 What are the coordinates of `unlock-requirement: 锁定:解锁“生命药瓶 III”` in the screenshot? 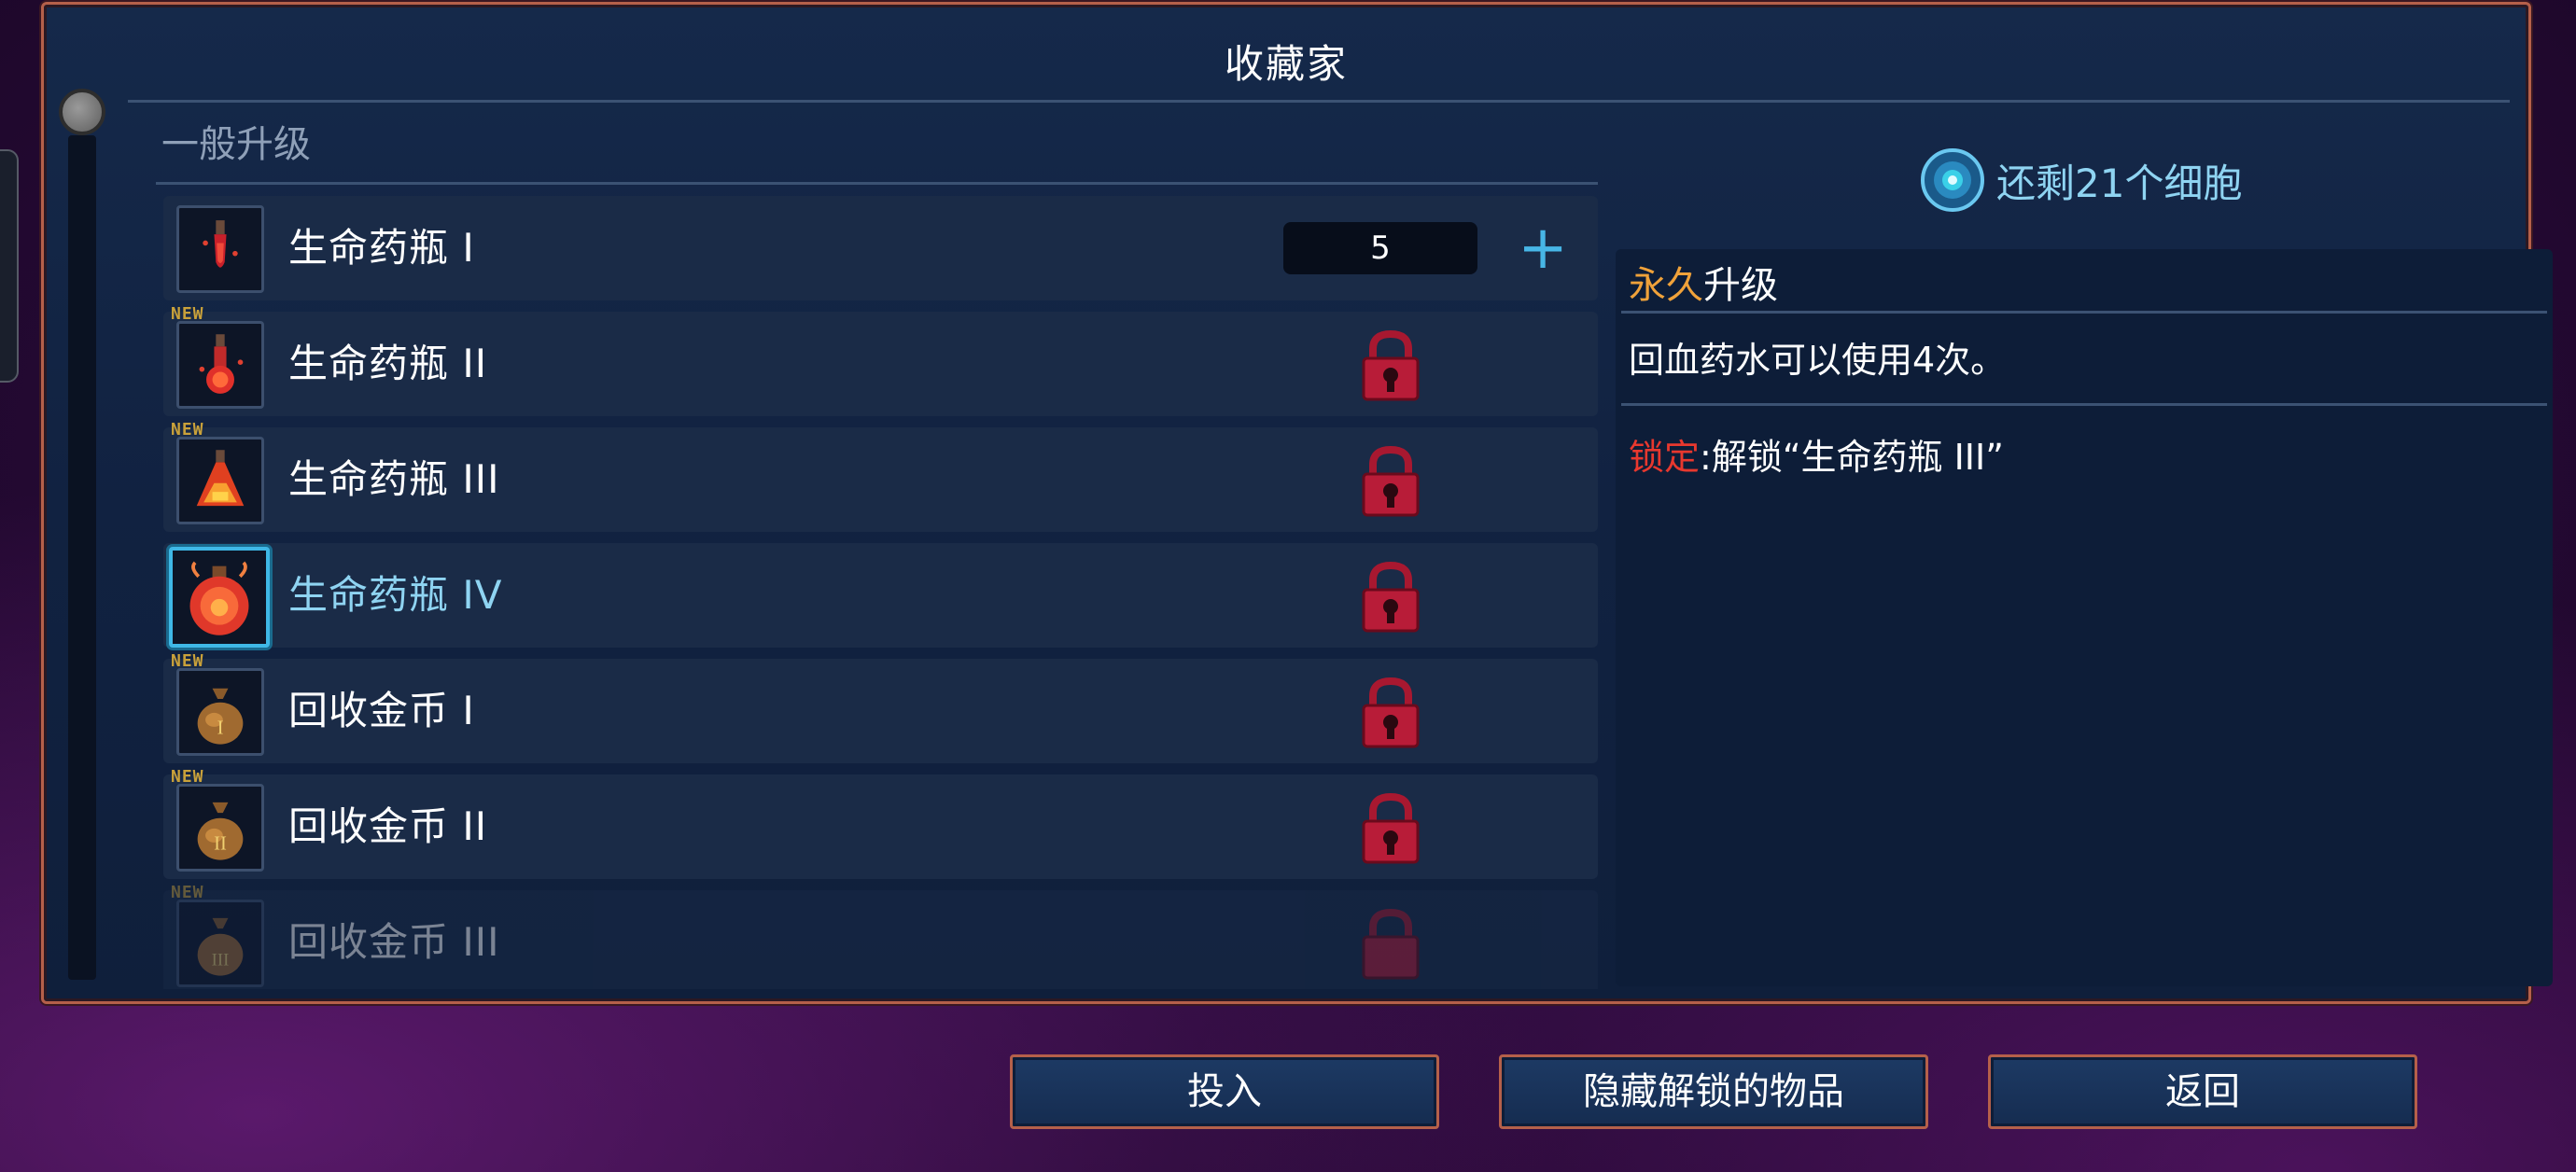 It's located at (1816, 454).